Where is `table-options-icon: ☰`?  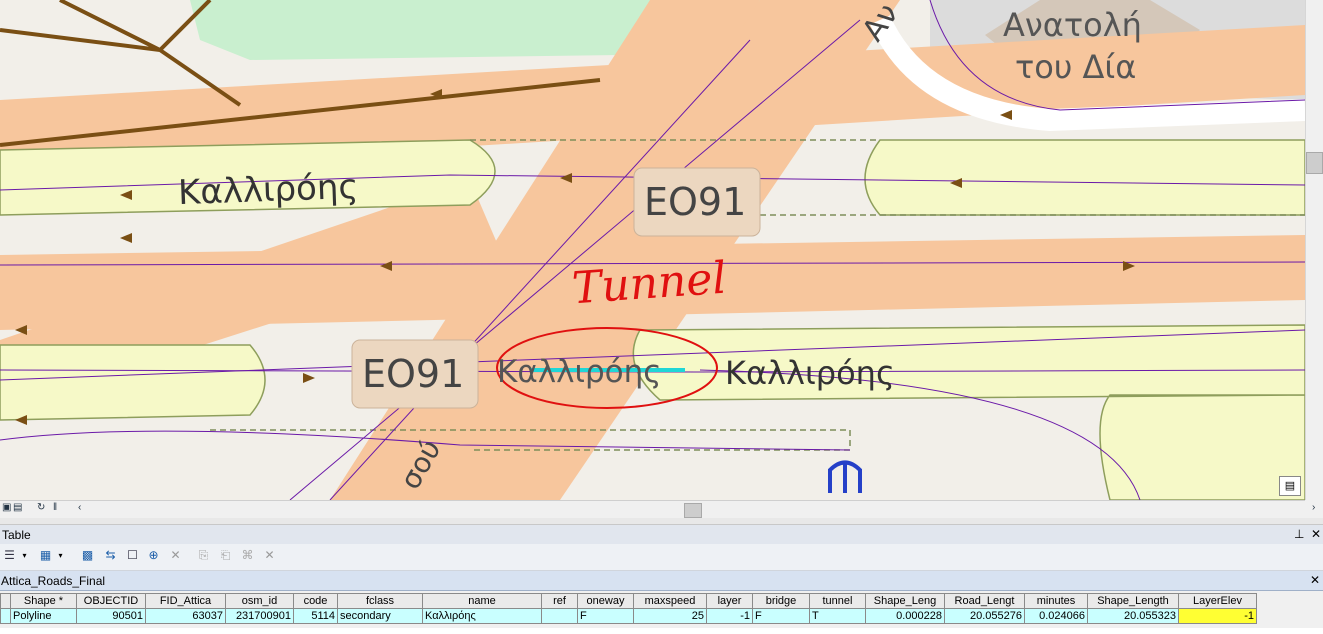
table-options-icon: ☰ is located at coordinates (9, 555).